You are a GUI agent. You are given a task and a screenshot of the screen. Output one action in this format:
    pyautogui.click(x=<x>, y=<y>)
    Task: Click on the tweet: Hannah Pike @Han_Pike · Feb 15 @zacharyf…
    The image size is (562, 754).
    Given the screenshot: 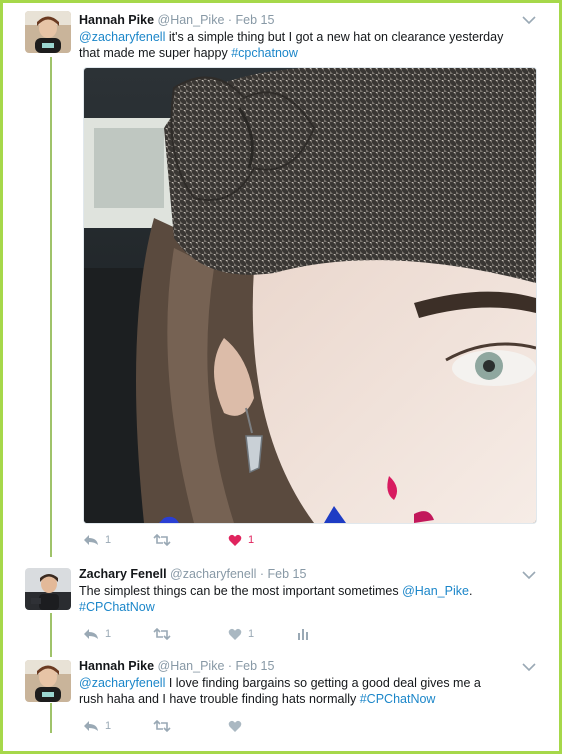 What is the action you would take?
    pyautogui.click(x=281, y=700)
    